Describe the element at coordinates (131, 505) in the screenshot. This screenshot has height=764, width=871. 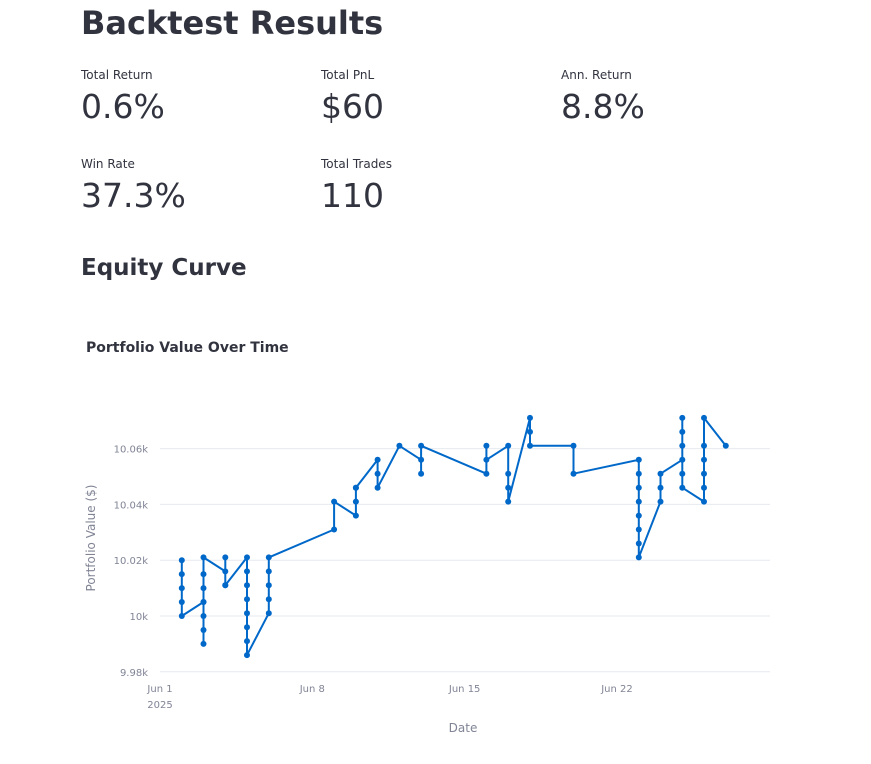
I see `y-tick-label: 10.04k` at that location.